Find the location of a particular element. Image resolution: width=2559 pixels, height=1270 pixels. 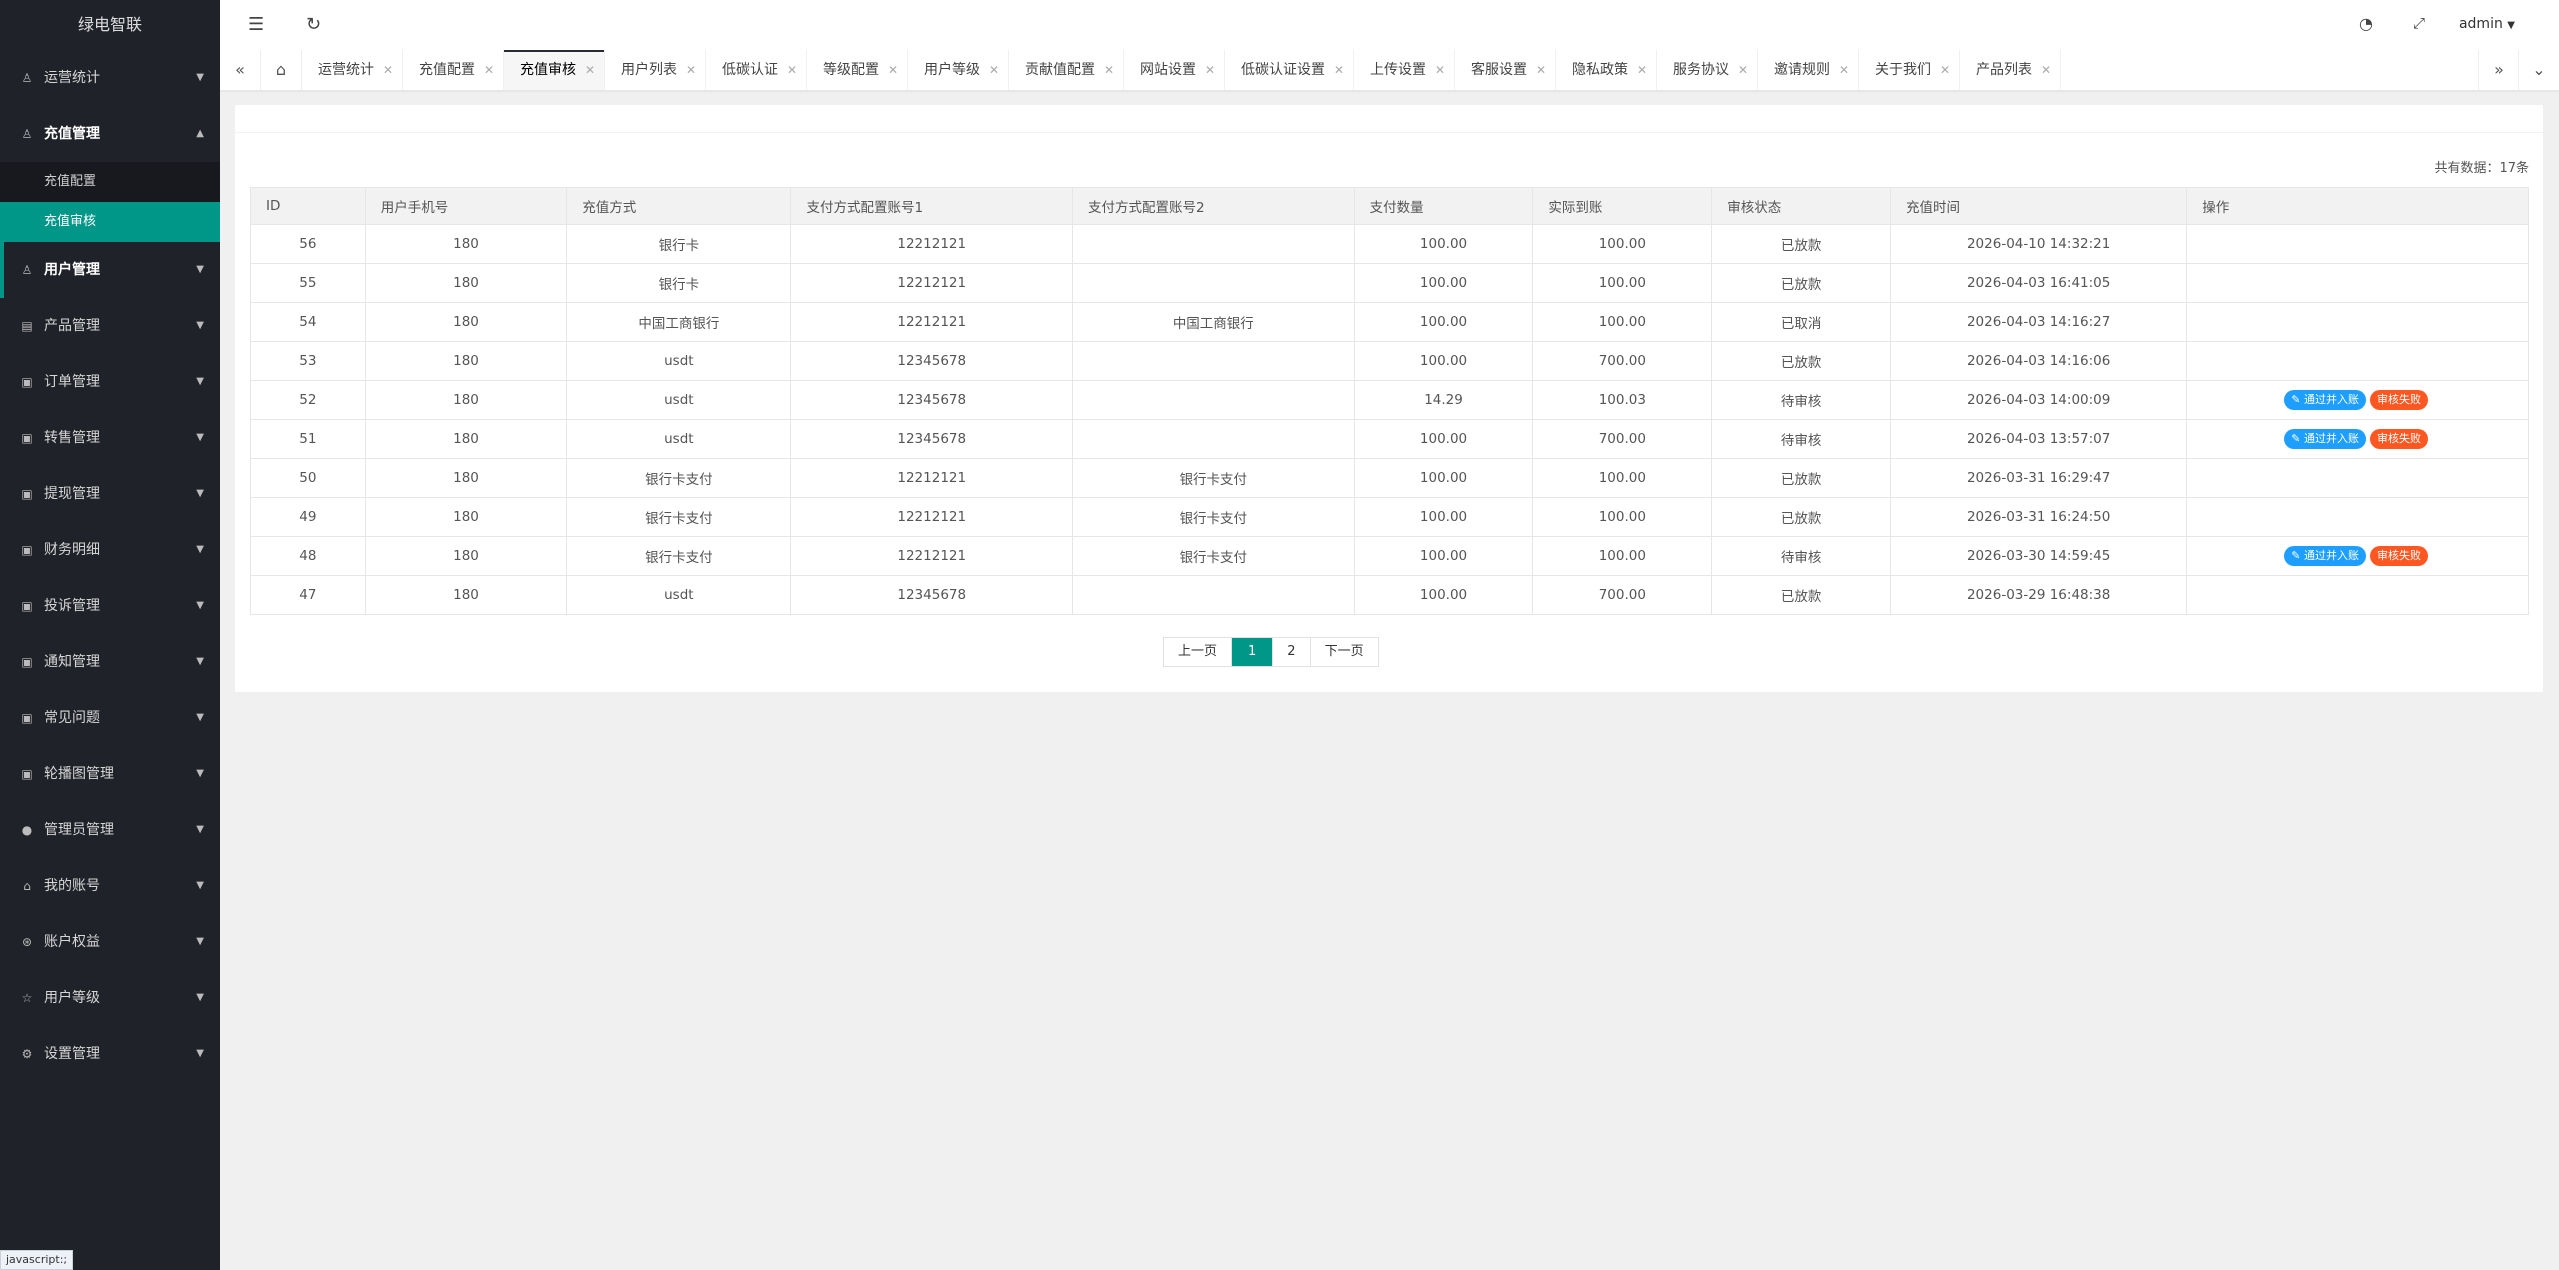

next-page-button: 下一页 is located at coordinates (1344, 652).